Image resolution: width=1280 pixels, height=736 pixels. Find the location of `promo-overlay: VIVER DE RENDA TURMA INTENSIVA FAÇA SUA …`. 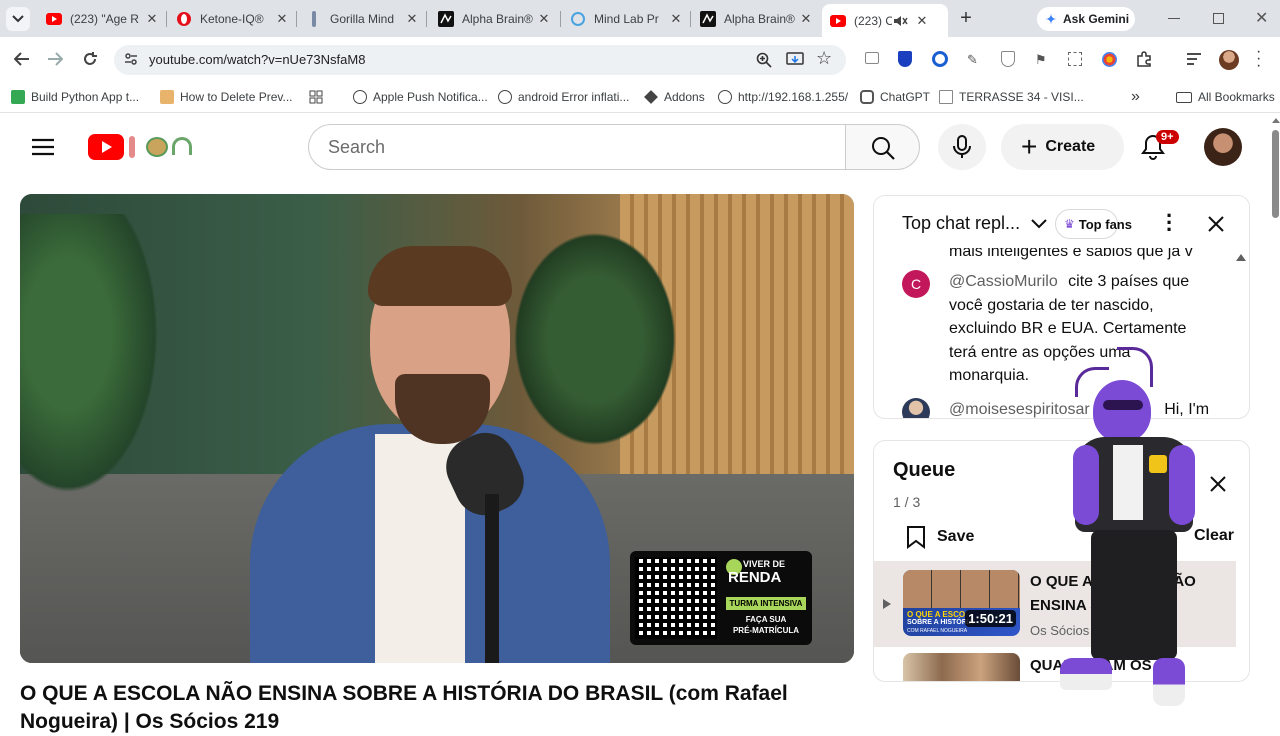

promo-overlay: VIVER DE RENDA TURMA INTENSIVA FAÇA SUA … is located at coordinates (721, 598).